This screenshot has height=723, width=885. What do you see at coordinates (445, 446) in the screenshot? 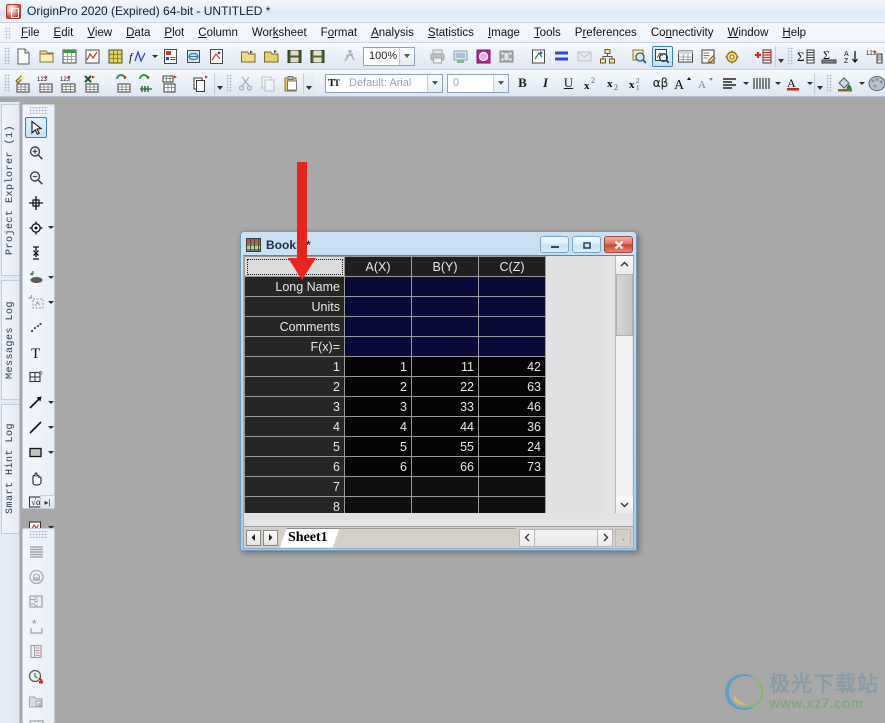
I see `data-cell: 55` at bounding box center [445, 446].